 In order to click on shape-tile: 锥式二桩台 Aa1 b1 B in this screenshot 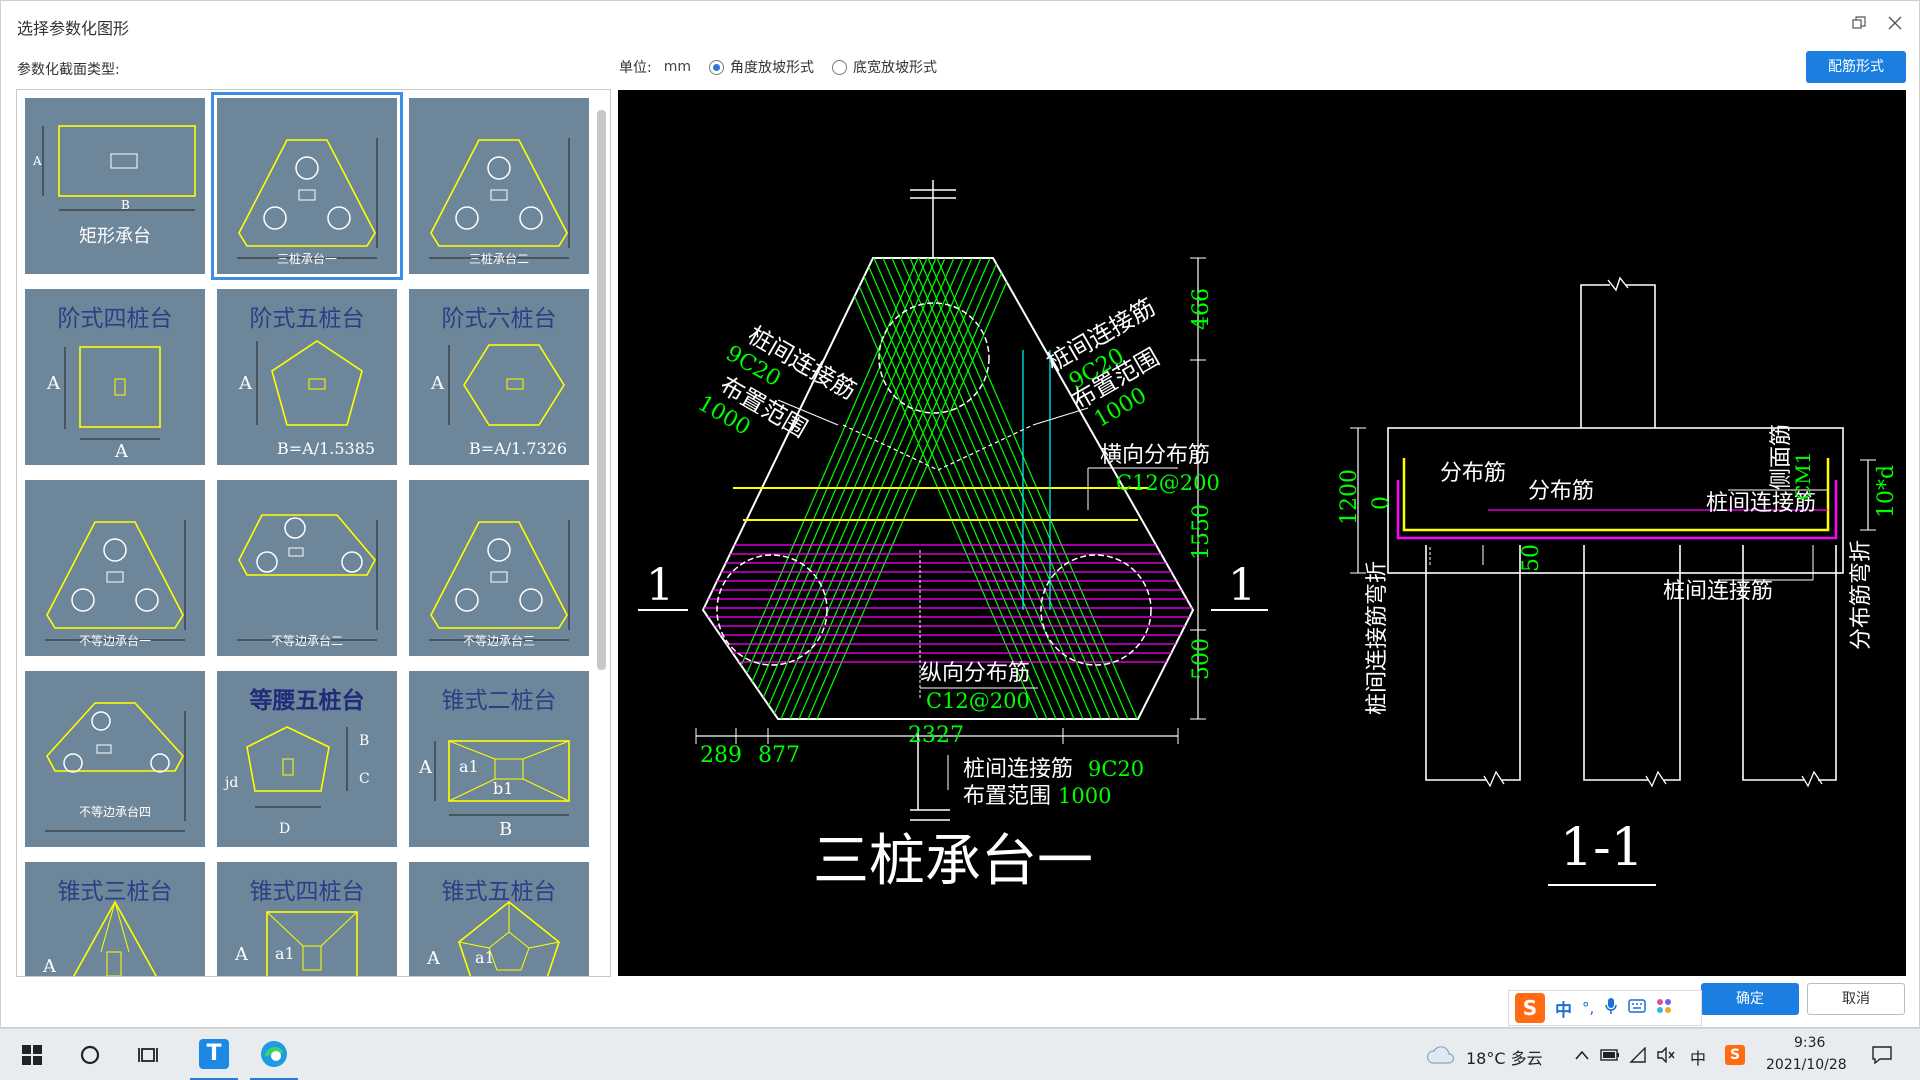, I will do `click(499, 759)`.